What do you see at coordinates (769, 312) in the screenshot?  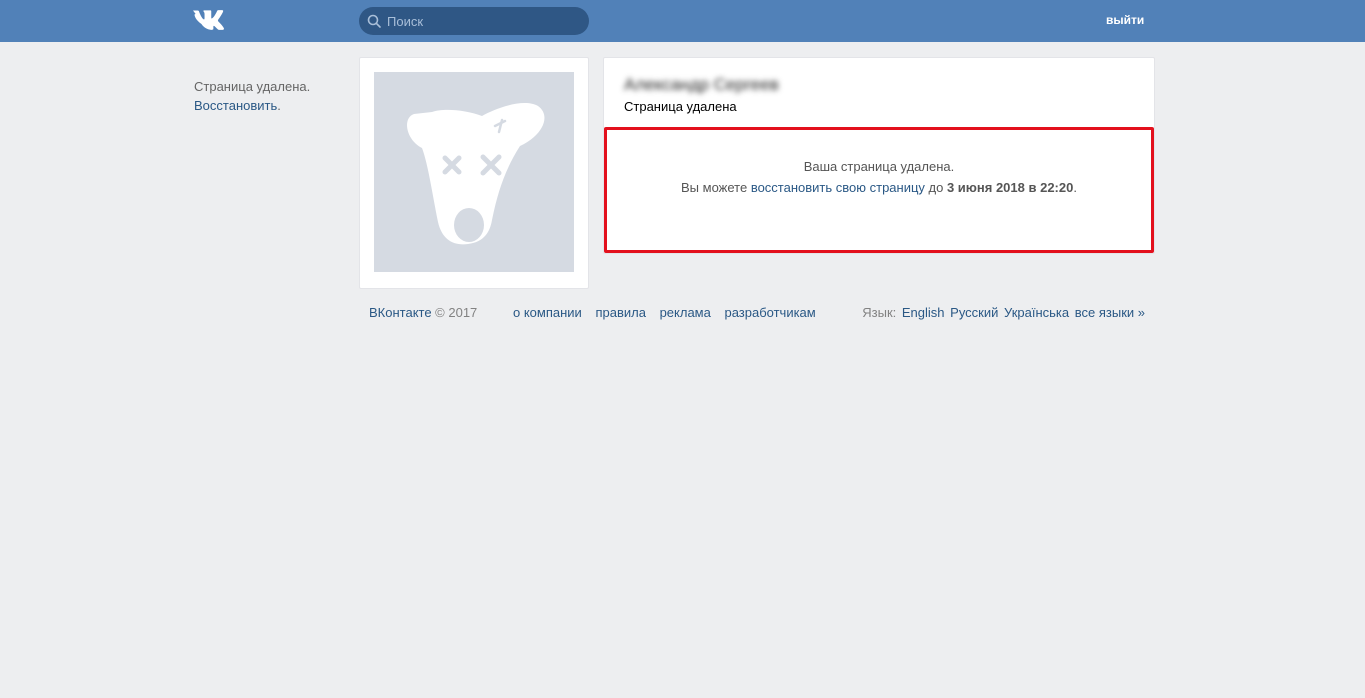 I see `footer-link-developers: разработчикам` at bounding box center [769, 312].